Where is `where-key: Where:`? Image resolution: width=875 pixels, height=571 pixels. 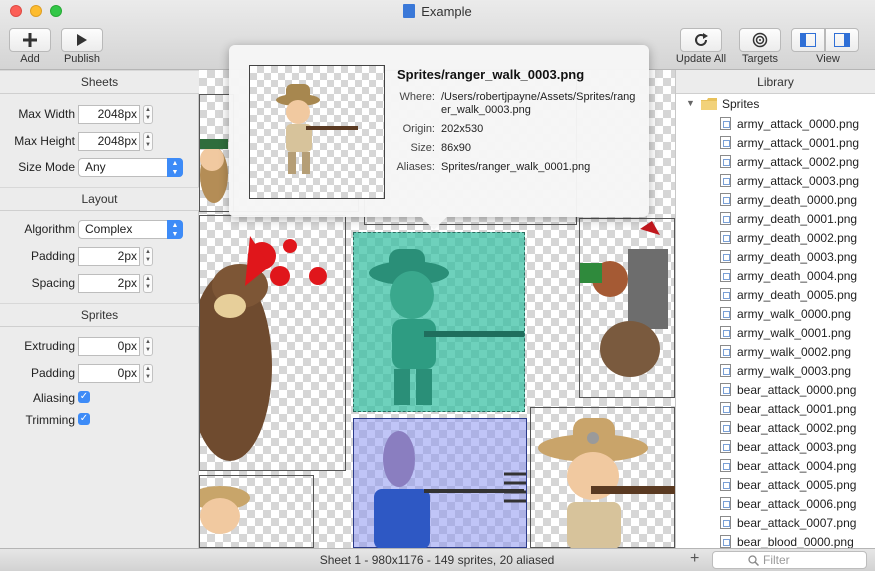 where-key: Where: is located at coordinates (417, 97).